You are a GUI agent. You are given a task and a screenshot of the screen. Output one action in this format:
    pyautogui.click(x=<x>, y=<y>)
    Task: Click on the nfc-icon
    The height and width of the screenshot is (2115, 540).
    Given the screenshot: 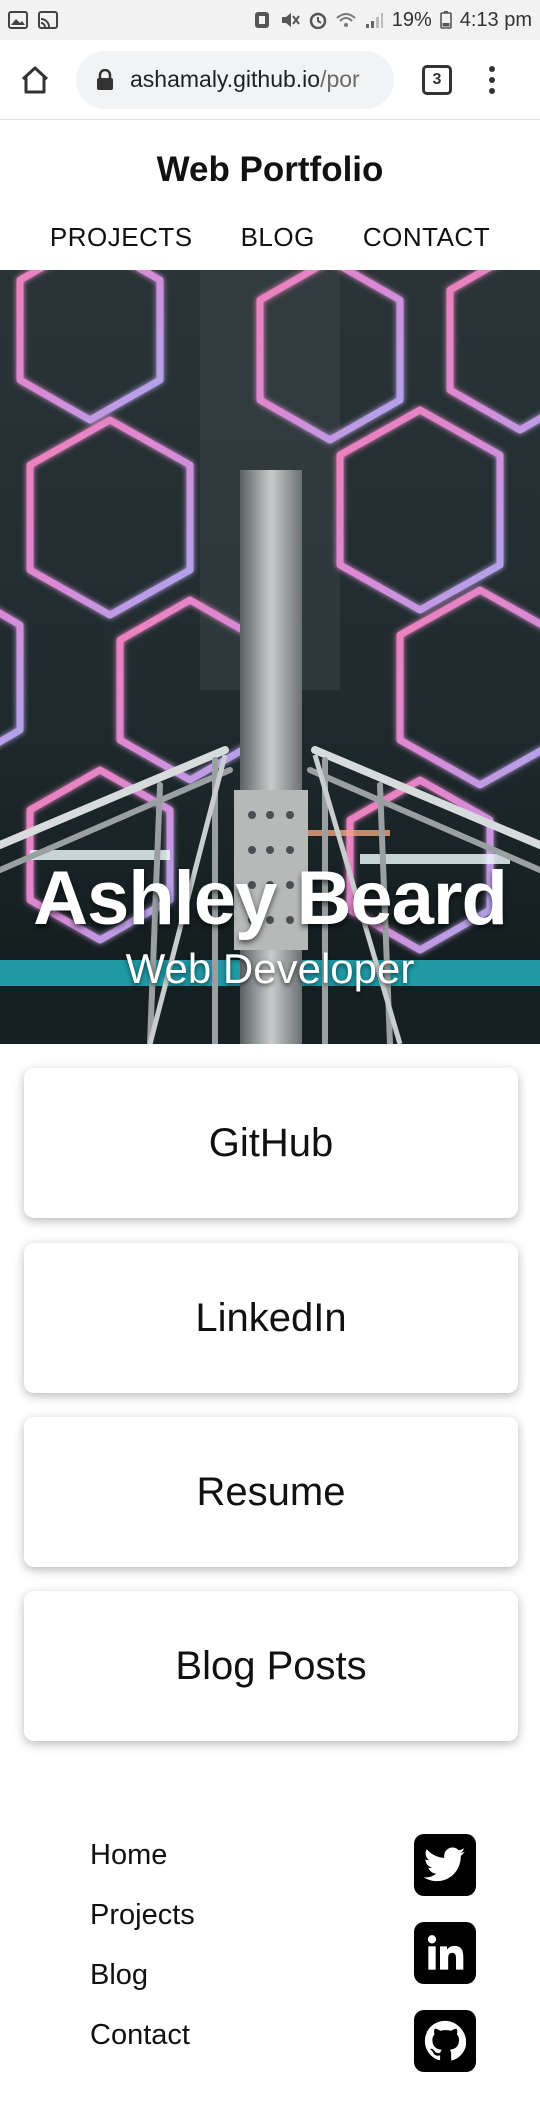 What is the action you would take?
    pyautogui.click(x=261, y=20)
    